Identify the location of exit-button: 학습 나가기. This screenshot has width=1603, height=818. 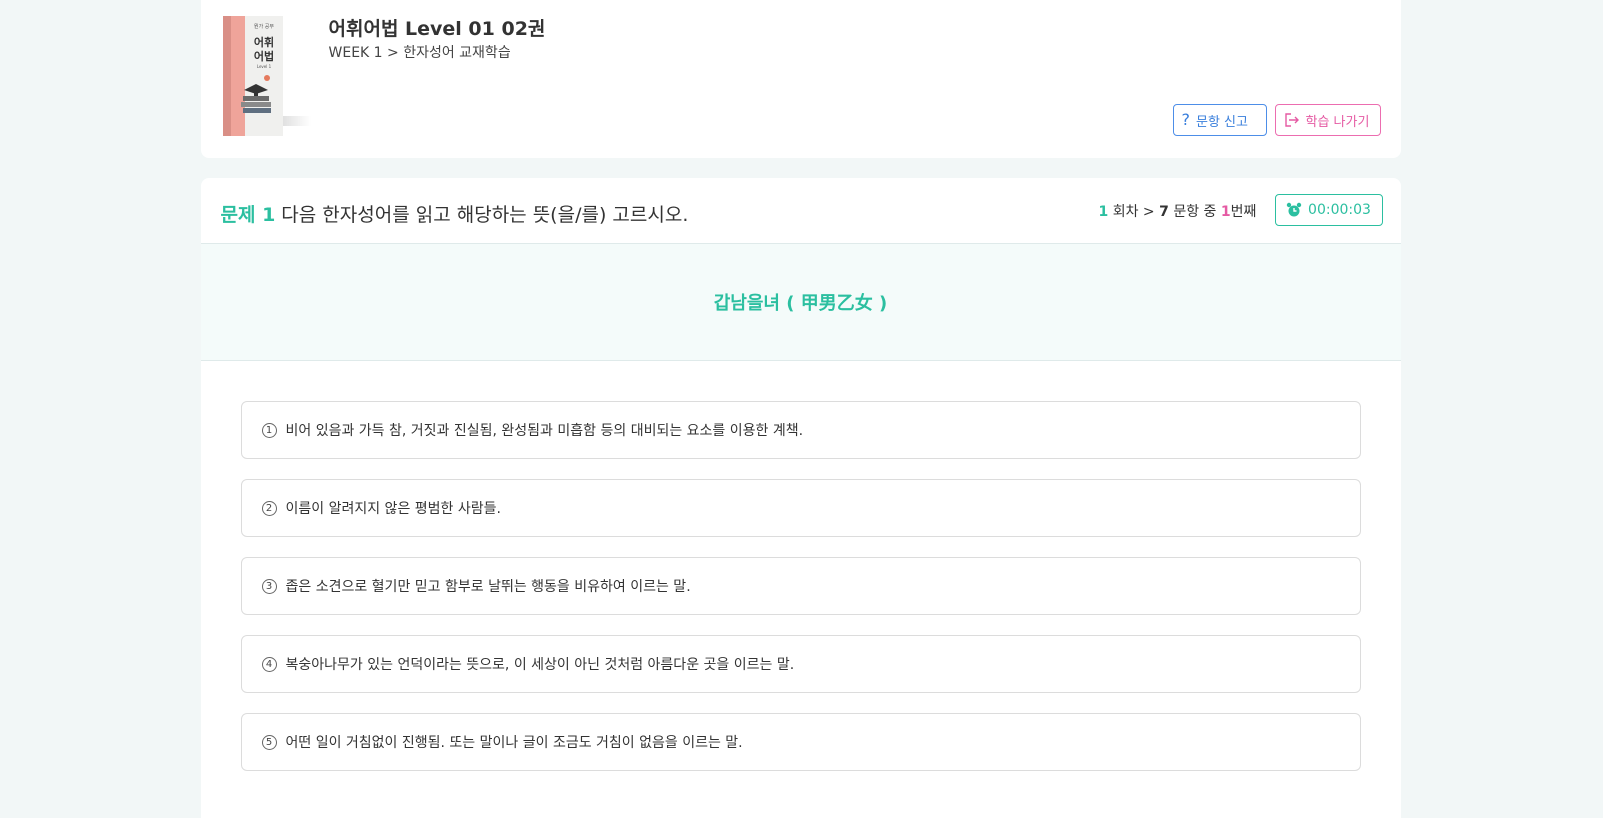
(1327, 120).